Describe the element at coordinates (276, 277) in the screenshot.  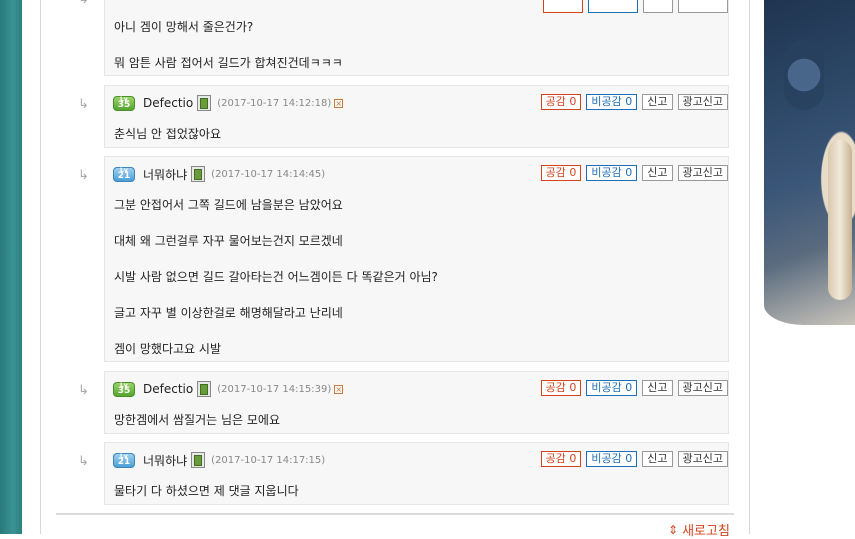
I see `comment-line: 시발 사람 없으면 길드 갈아타는건 어느겜이든 다 똑같은거 아님?` at that location.